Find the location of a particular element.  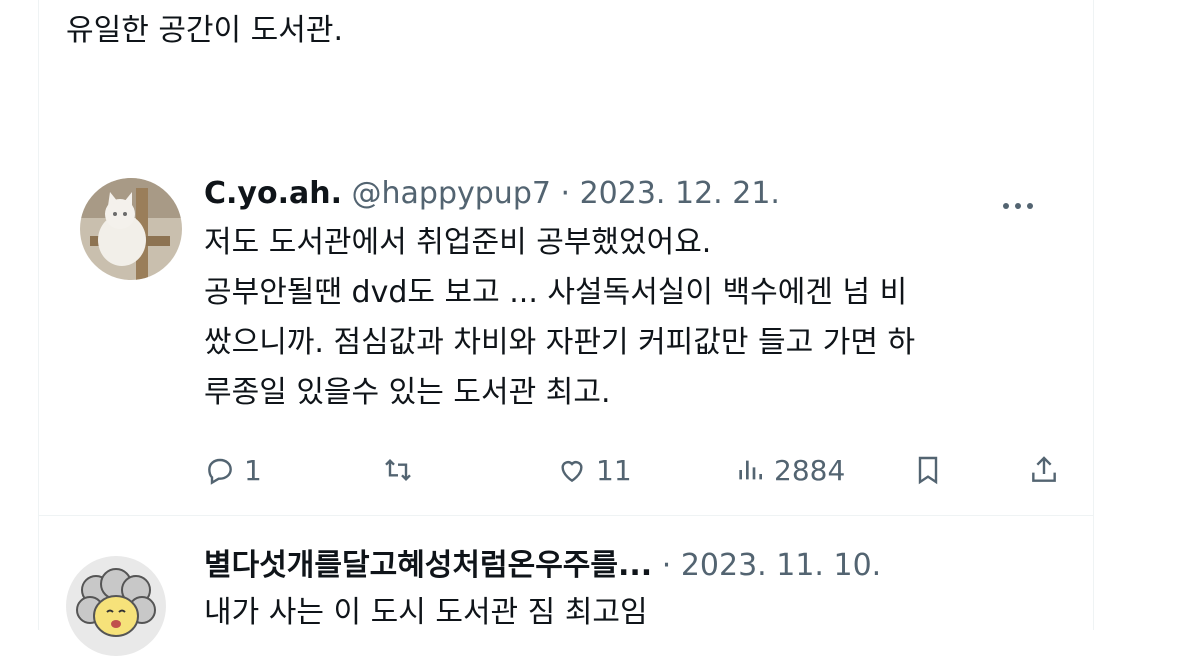

sheep-avatar-icon is located at coordinates (116, 606).